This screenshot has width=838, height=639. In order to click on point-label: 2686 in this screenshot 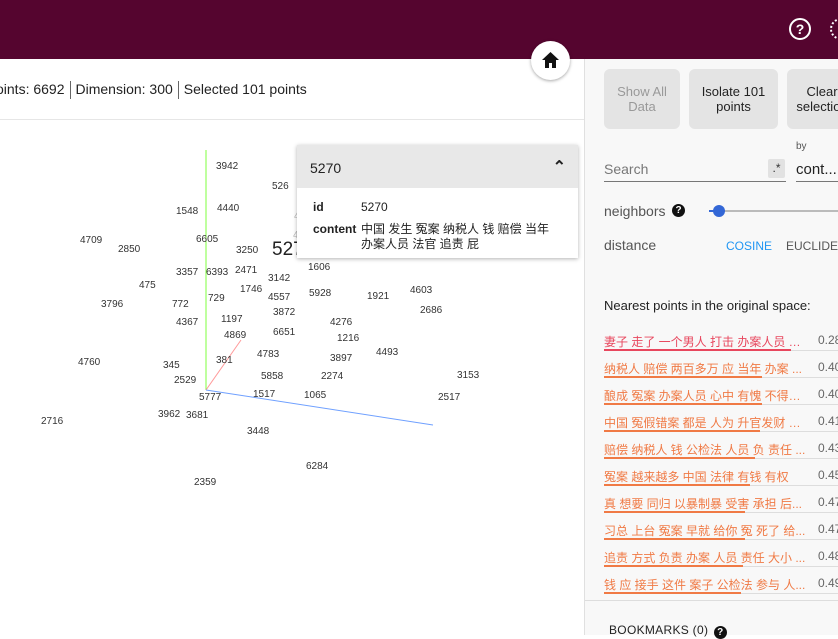, I will do `click(431, 311)`.